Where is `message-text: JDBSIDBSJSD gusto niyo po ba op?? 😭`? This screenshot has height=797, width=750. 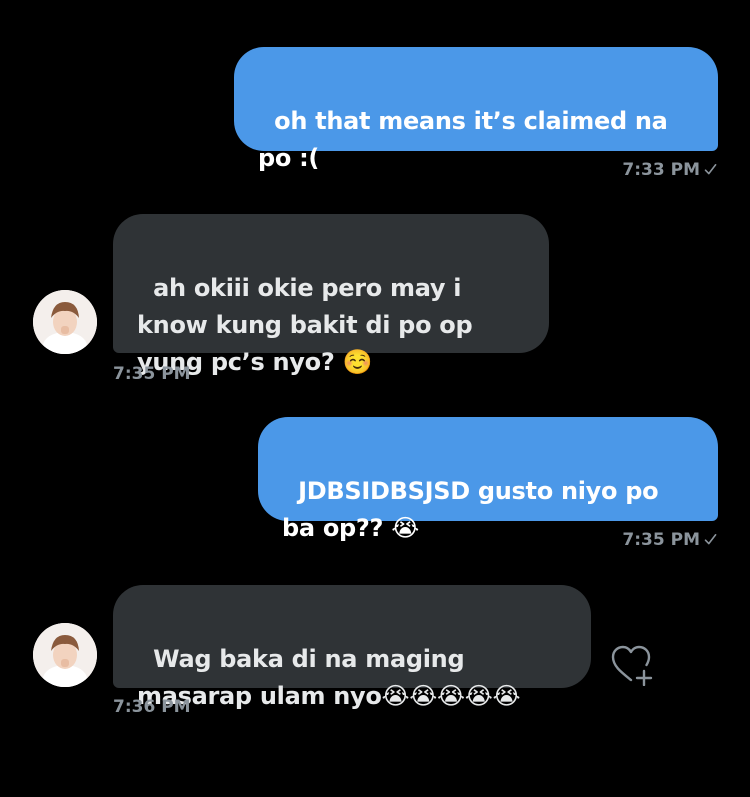
message-text: JDBSIDBSJSD gusto niyo po ba op?? 😭 is located at coordinates (474, 509).